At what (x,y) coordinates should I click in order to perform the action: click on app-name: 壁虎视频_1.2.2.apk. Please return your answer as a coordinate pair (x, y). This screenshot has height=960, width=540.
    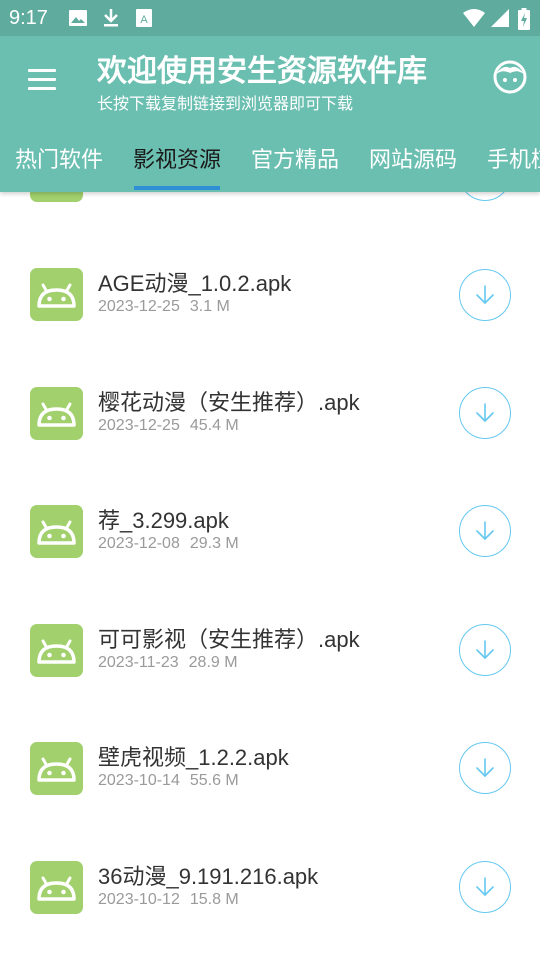
    Looking at the image, I should click on (193, 757).